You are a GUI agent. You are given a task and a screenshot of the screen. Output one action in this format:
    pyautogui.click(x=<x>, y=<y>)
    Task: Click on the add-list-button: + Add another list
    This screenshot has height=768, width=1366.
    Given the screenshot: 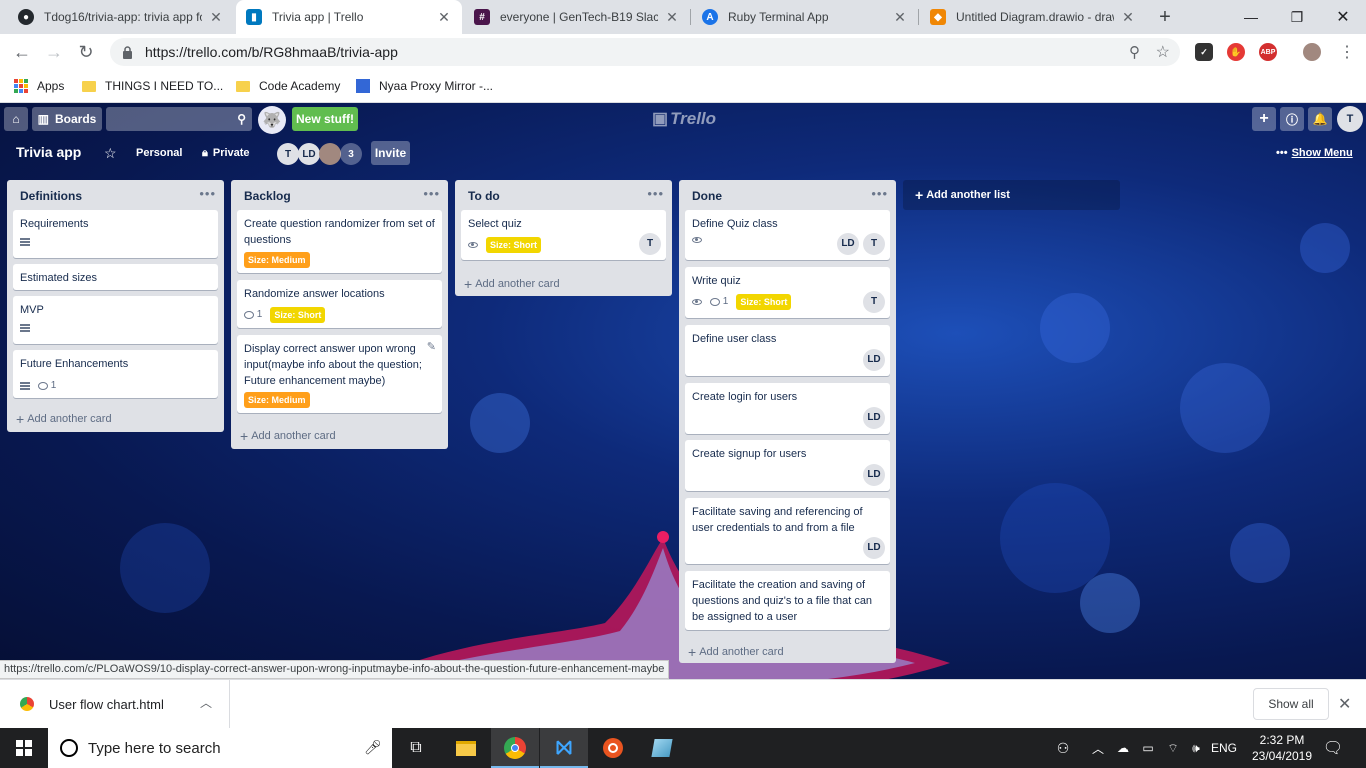 What is the action you would take?
    pyautogui.click(x=1011, y=195)
    